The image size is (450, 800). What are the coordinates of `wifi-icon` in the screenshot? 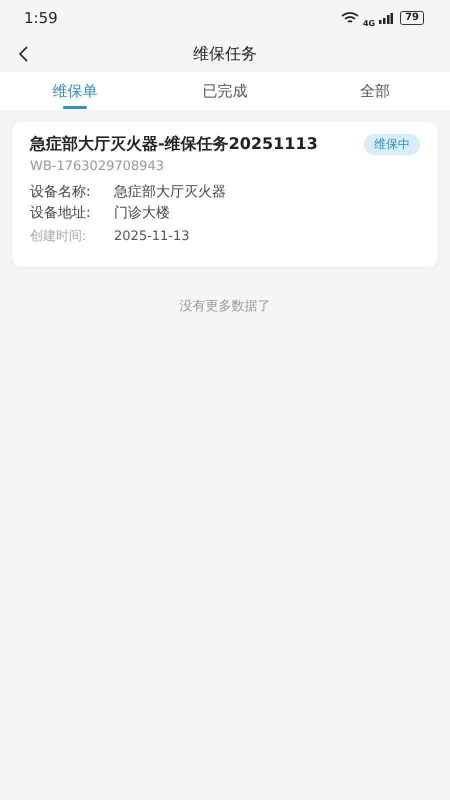 It's located at (349, 18).